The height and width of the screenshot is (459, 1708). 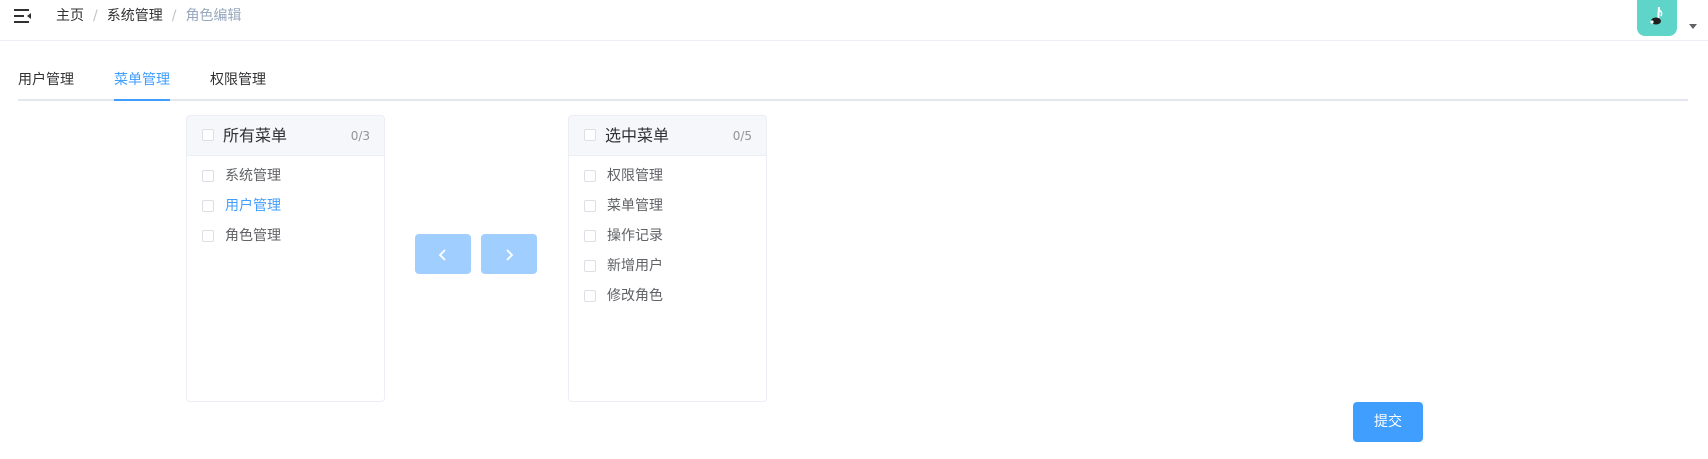 I want to click on list-item: 用户管理, so click(x=285, y=206).